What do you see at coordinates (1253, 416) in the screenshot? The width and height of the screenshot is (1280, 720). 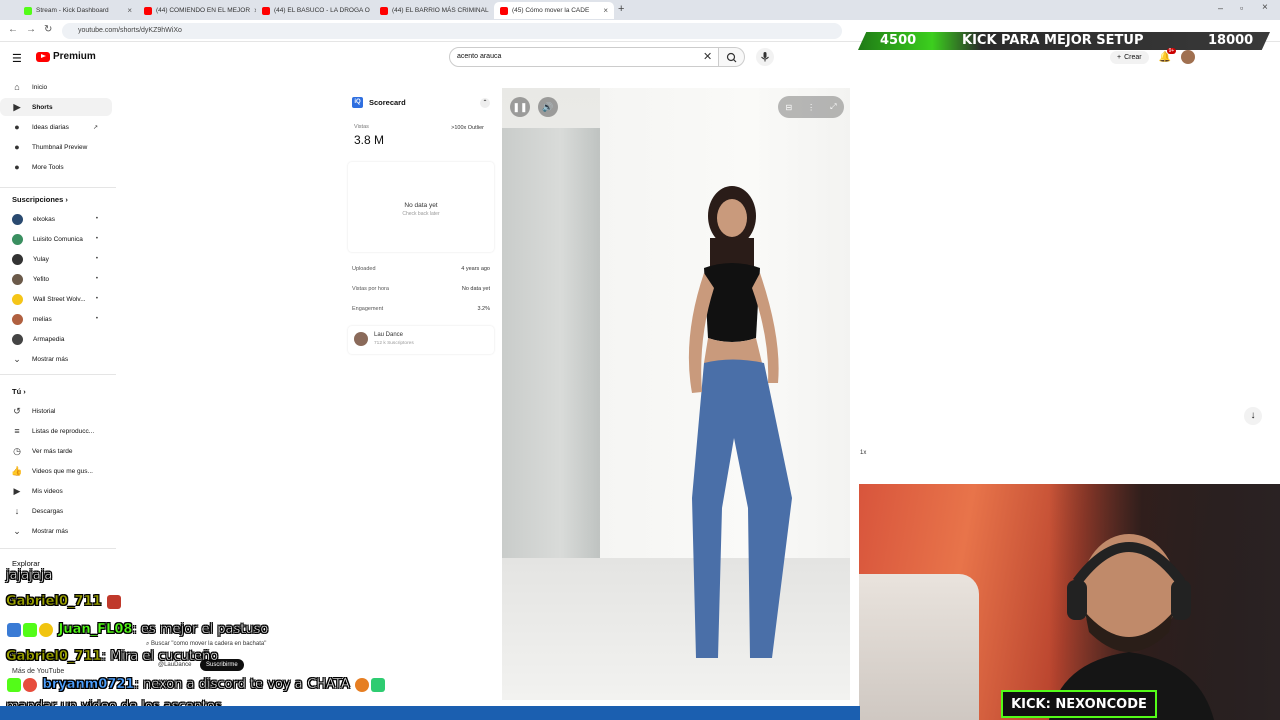 I see `next-short-button: ↓` at bounding box center [1253, 416].